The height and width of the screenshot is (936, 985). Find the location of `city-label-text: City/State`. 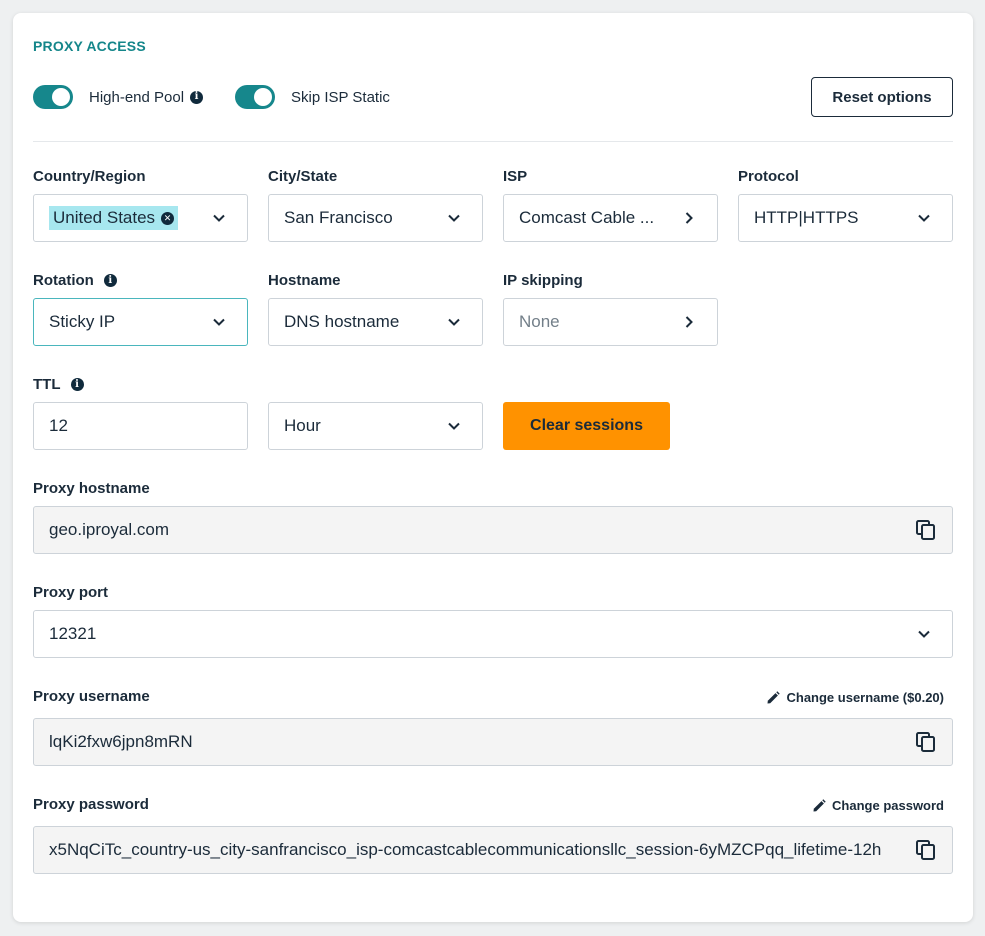

city-label-text: City/State is located at coordinates (303, 176).